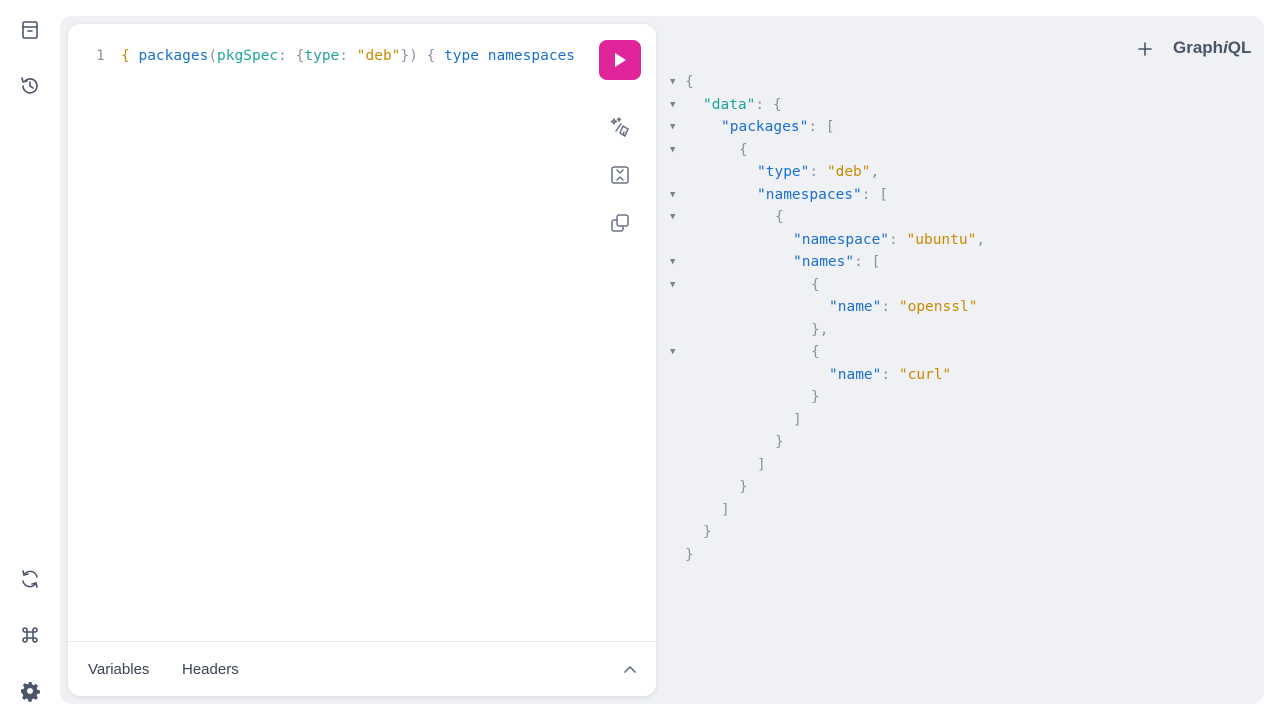  What do you see at coordinates (742, 105) in the screenshot?
I see `result-line: "data": {` at bounding box center [742, 105].